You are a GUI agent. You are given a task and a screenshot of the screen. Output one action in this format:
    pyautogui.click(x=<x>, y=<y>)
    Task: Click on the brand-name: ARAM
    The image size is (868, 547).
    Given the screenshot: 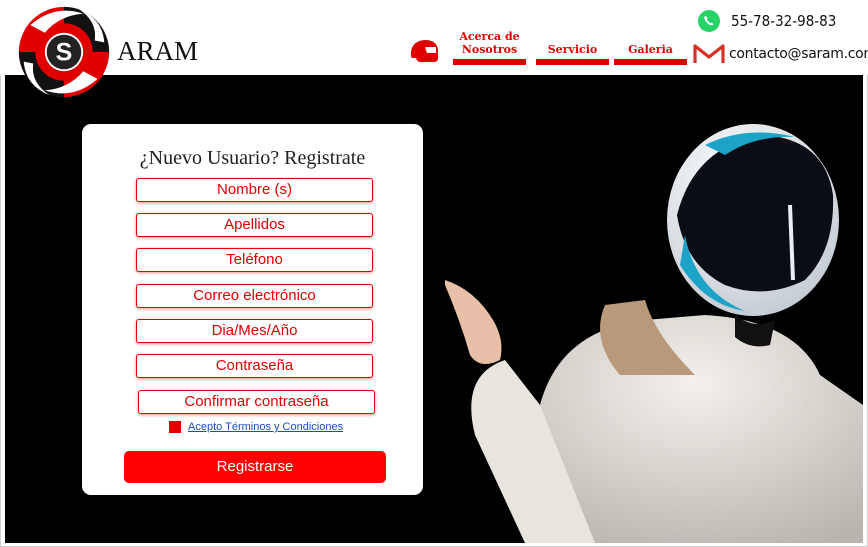 What is the action you would take?
    pyautogui.click(x=157, y=51)
    